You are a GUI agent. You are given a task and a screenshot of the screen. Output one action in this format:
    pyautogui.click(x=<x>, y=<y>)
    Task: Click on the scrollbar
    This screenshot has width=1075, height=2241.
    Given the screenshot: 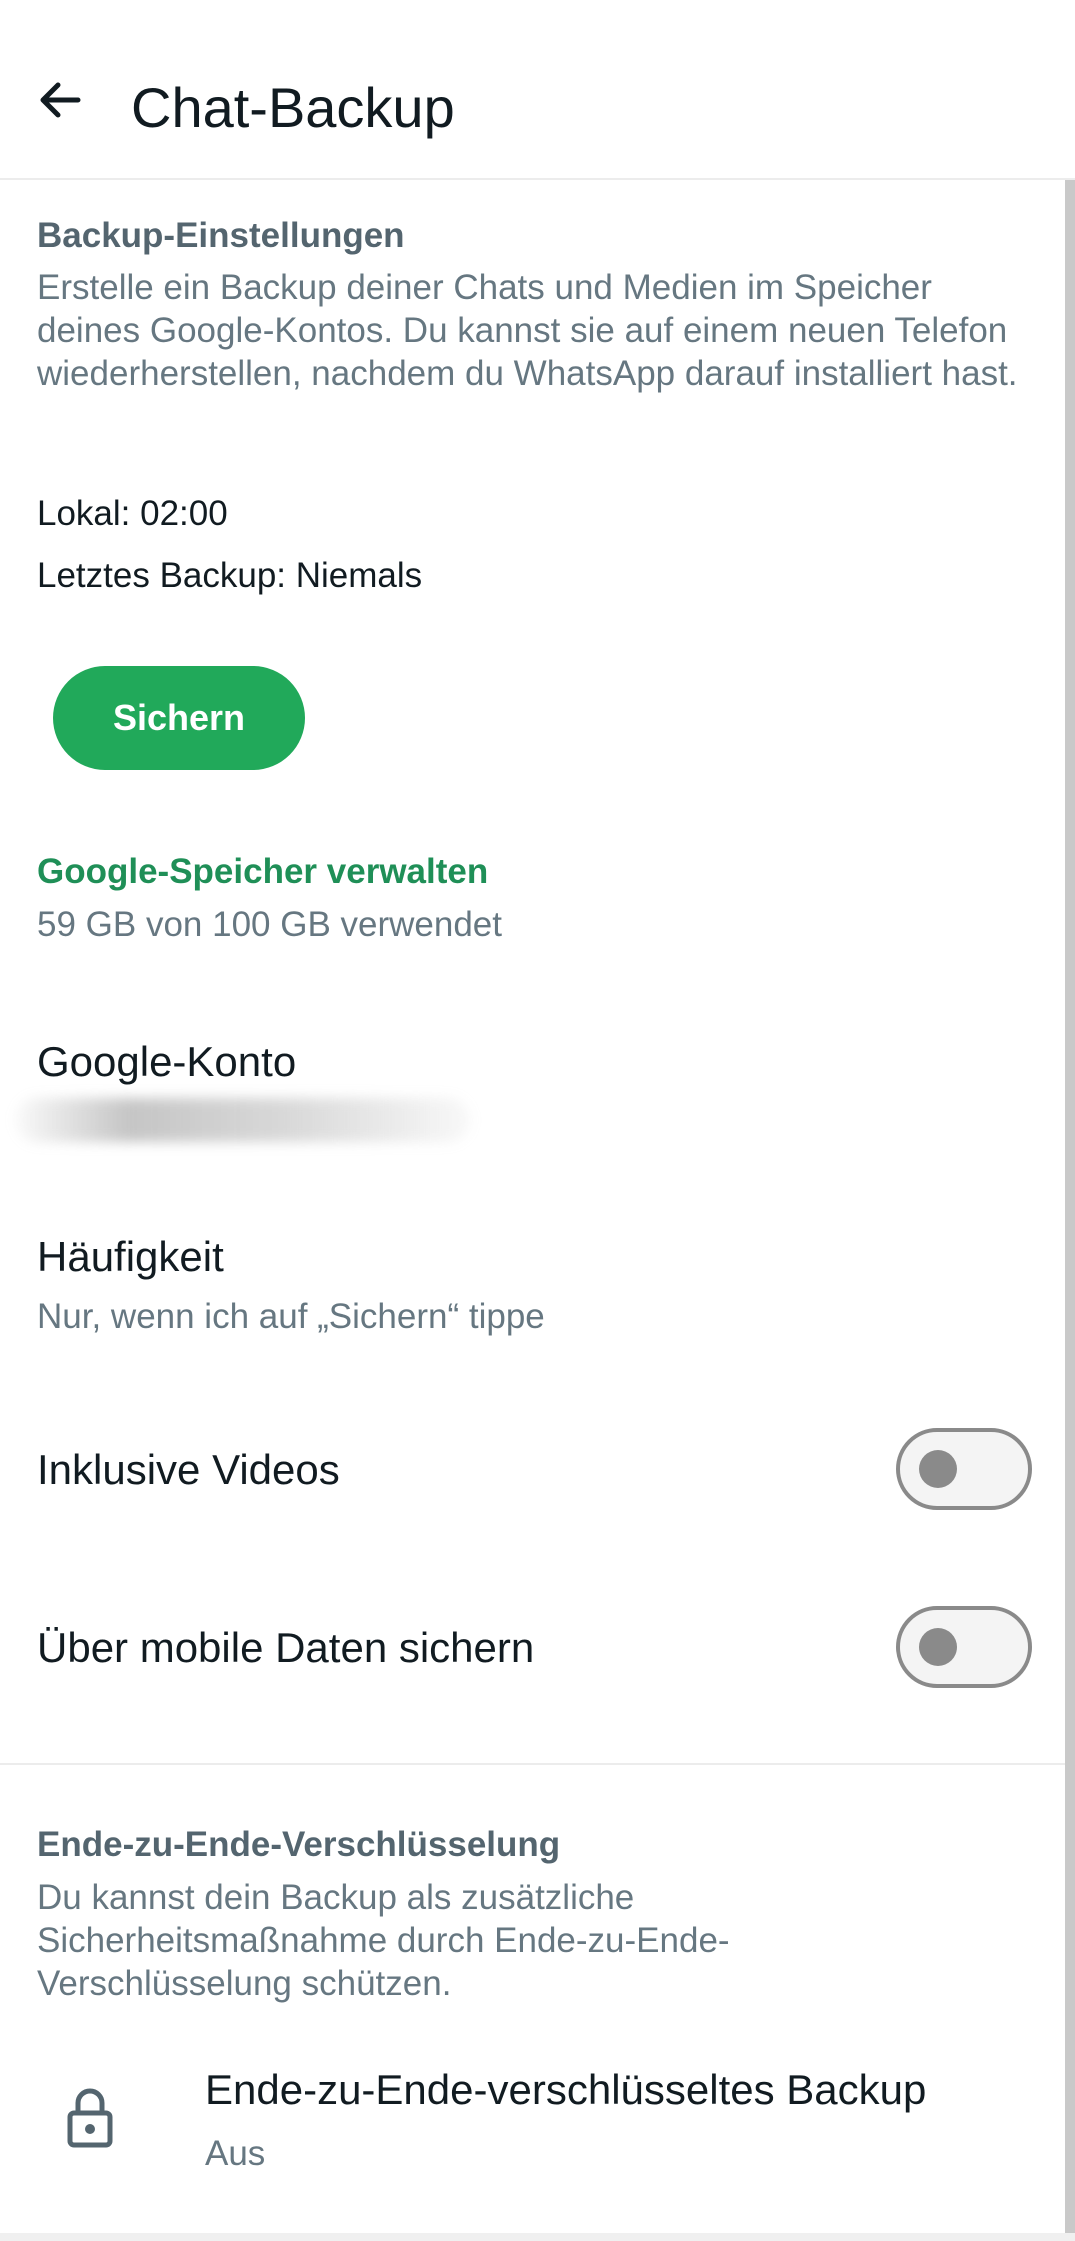 What is the action you would take?
    pyautogui.click(x=1070, y=1210)
    